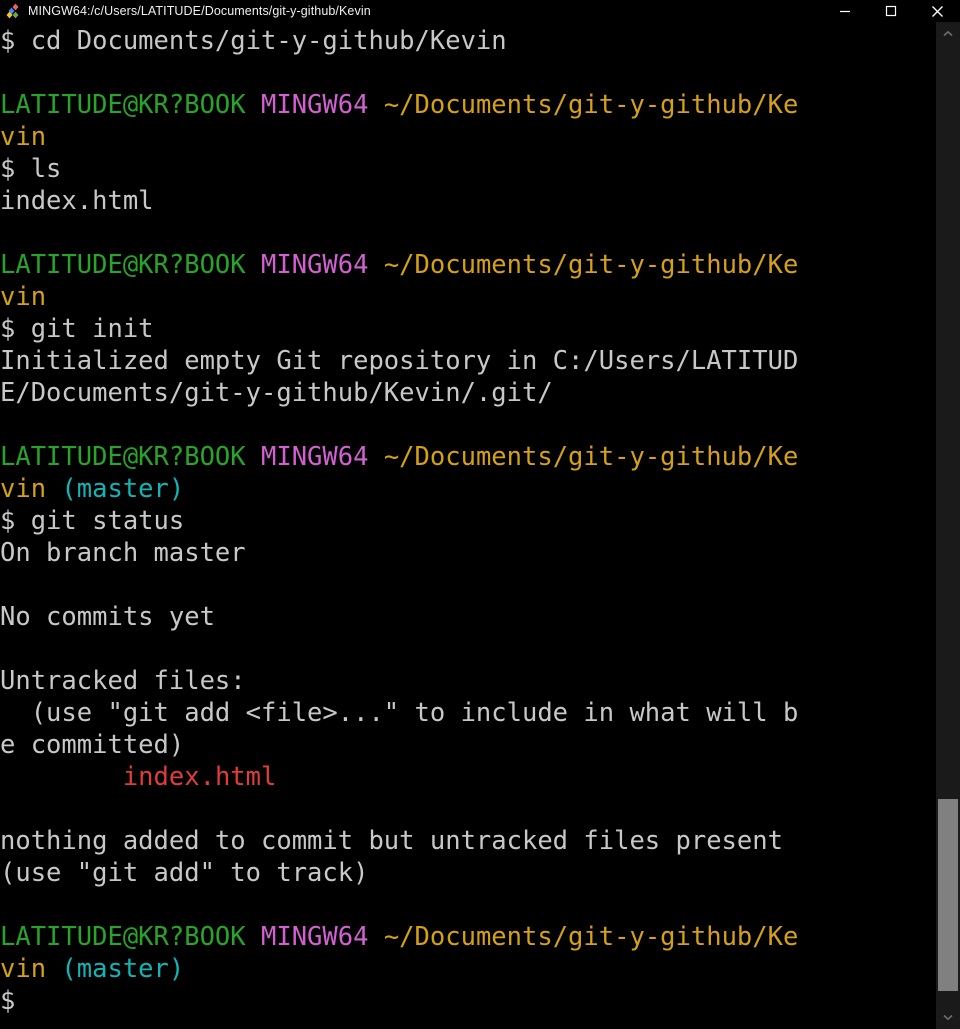 The image size is (960, 1029). I want to click on git-bash-diamond-icon, so click(13, 11).